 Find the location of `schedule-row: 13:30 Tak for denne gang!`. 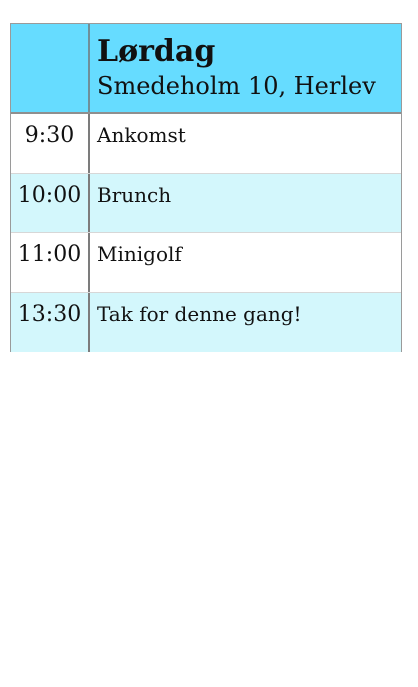

schedule-row: 13:30 Tak for denne gang! is located at coordinates (206, 322).